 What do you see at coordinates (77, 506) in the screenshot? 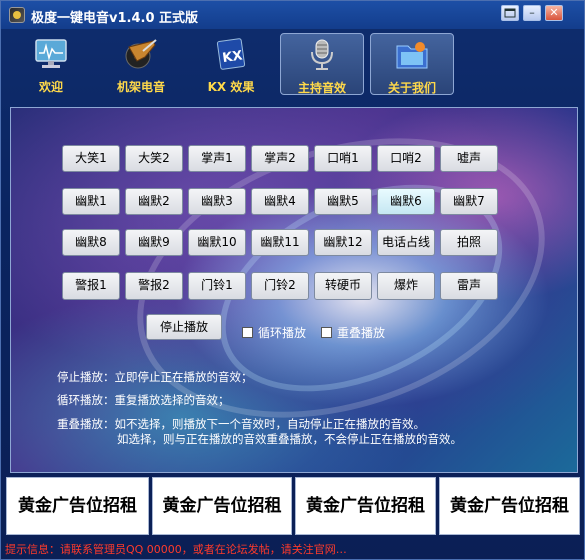
I see `ad-banner-1: 黄金广告位招租` at bounding box center [77, 506].